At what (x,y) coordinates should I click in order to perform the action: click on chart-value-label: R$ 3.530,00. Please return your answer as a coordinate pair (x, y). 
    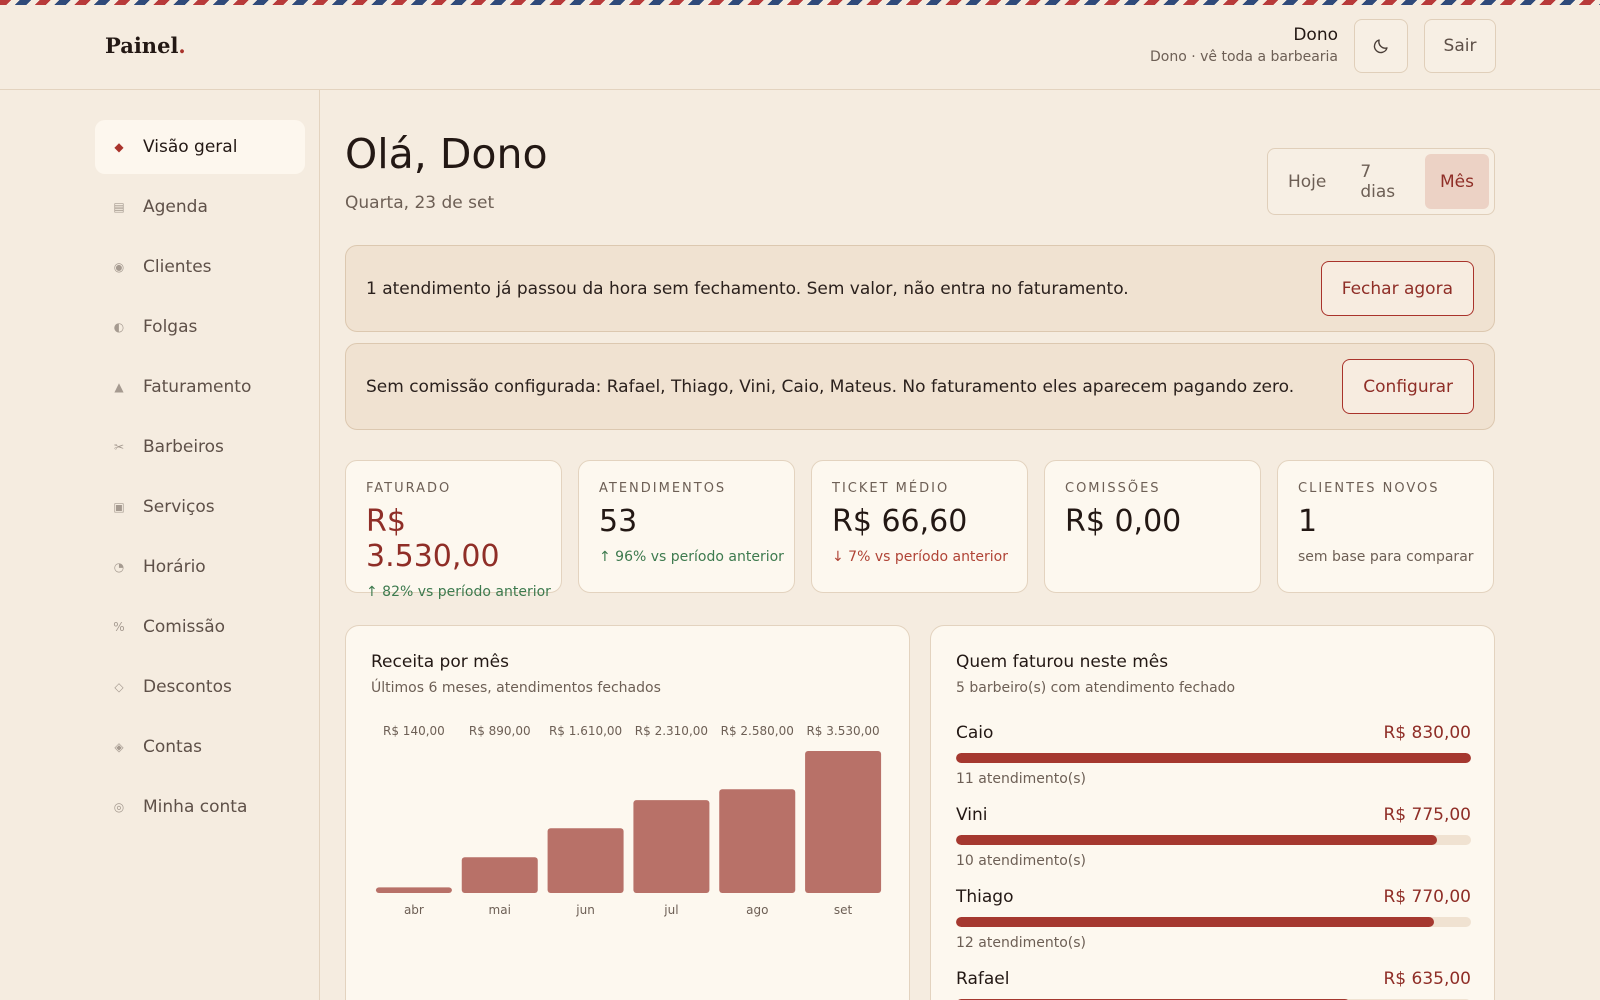
    Looking at the image, I should click on (842, 731).